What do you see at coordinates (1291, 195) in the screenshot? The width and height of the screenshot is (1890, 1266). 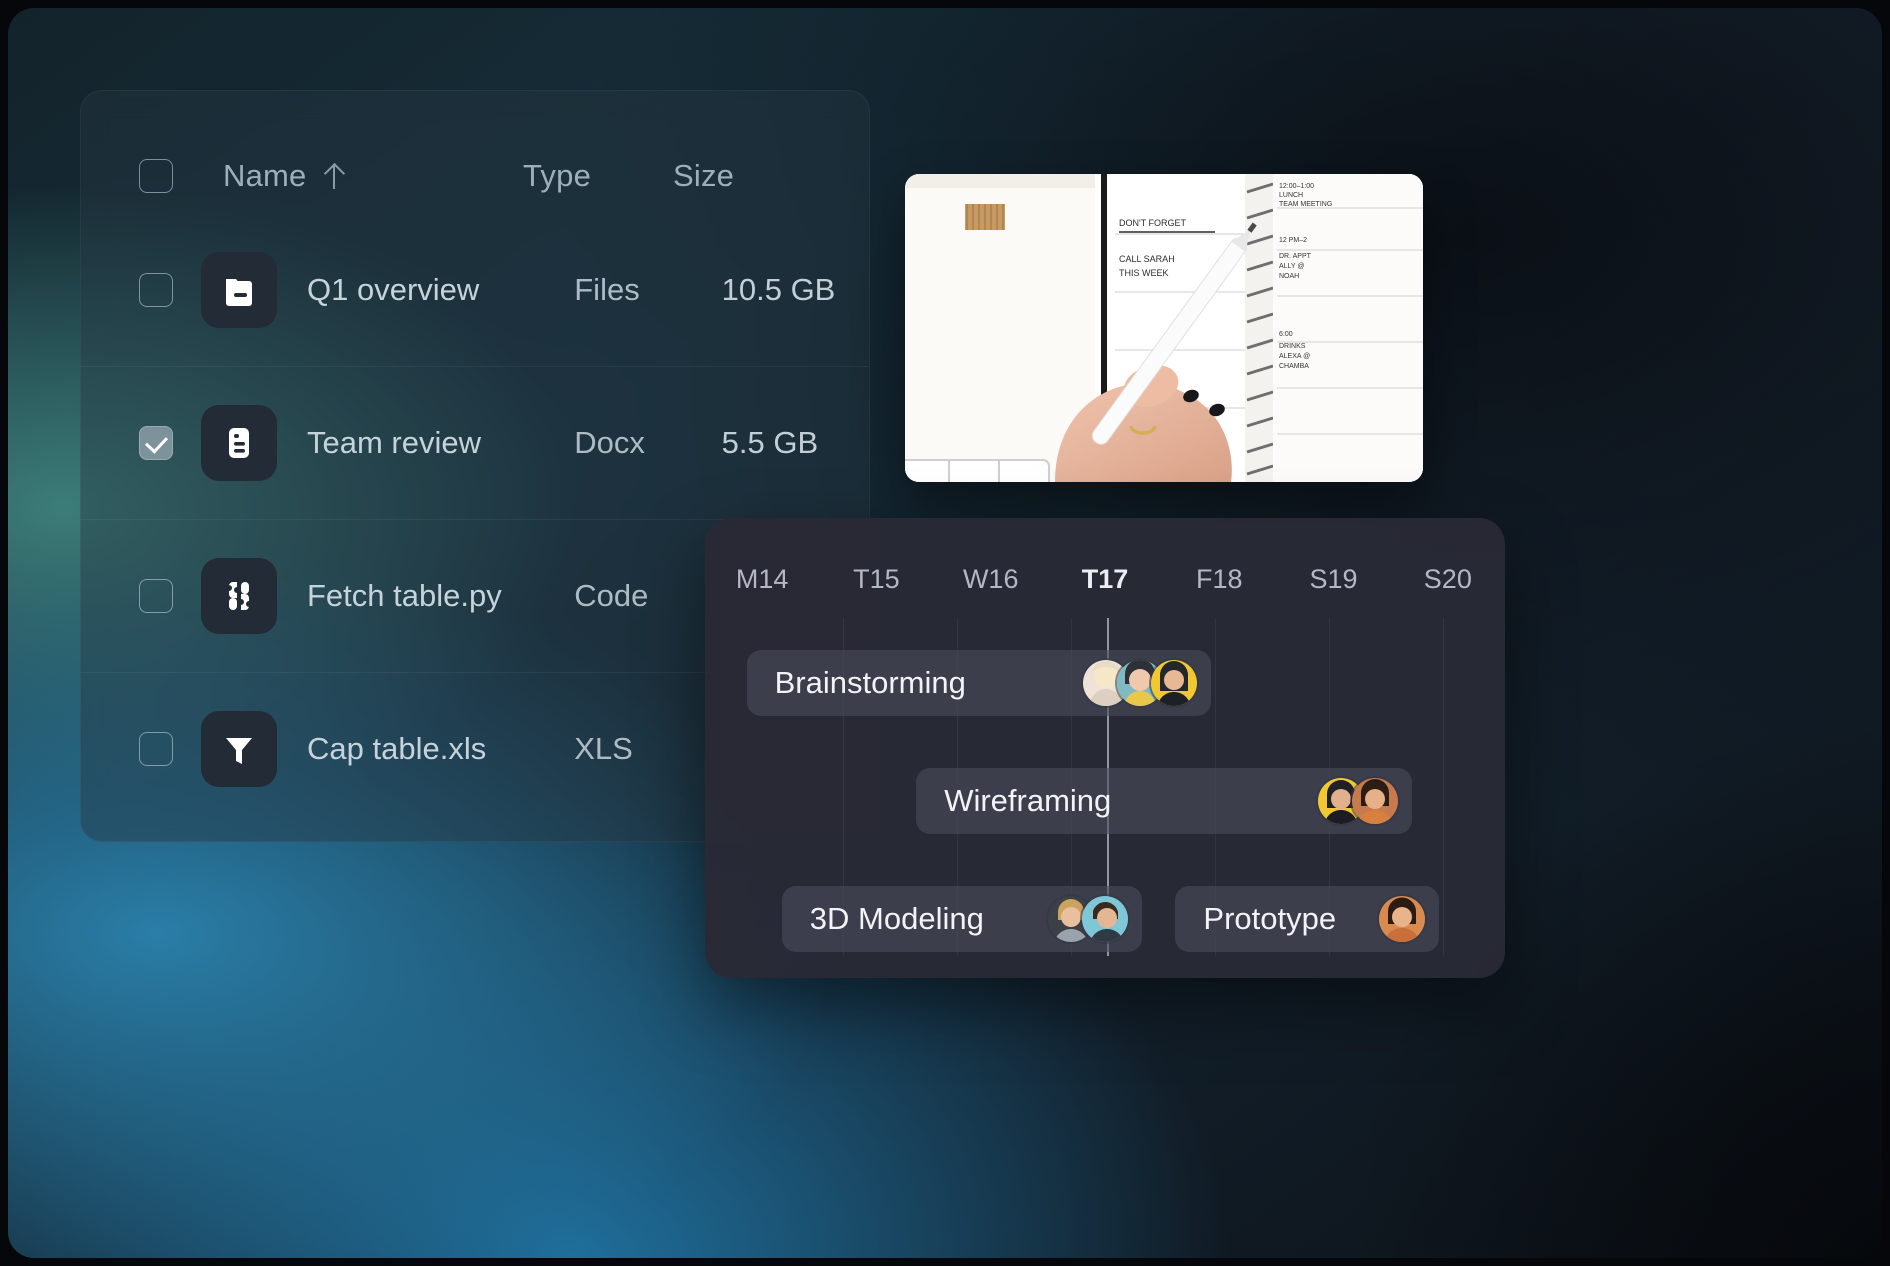 I see `svg-text: LUNCH` at bounding box center [1291, 195].